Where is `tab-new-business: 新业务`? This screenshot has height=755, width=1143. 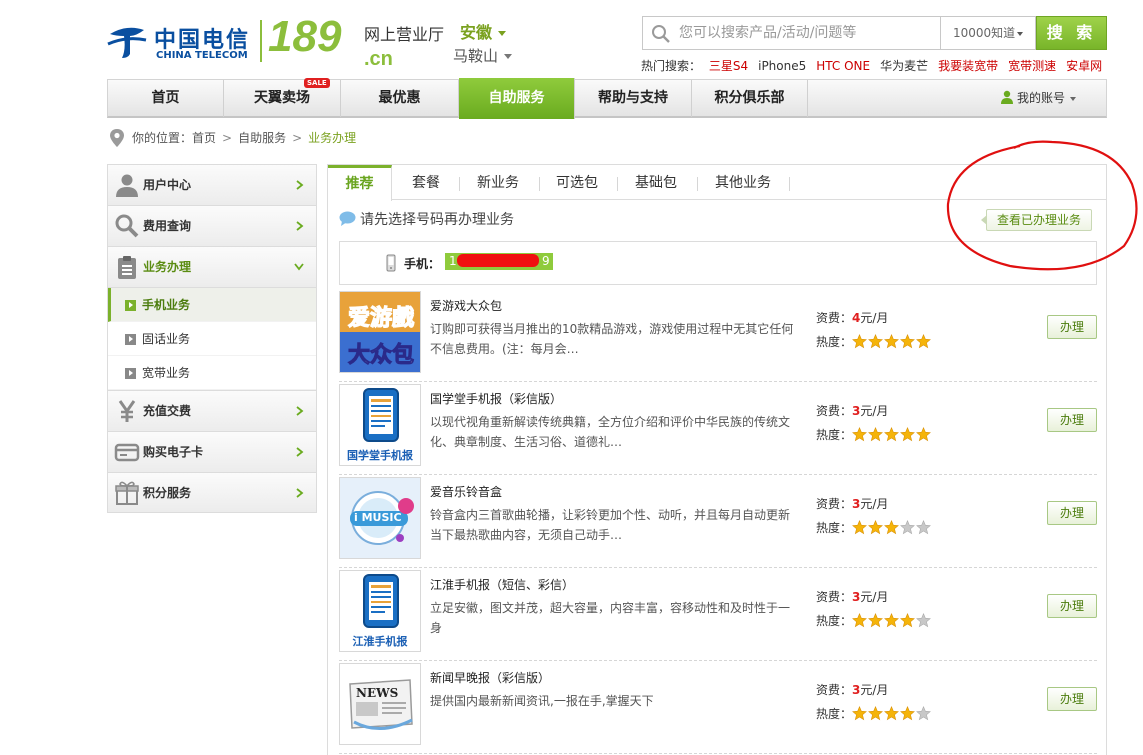
tab-new-business: 新业务 is located at coordinates (498, 182).